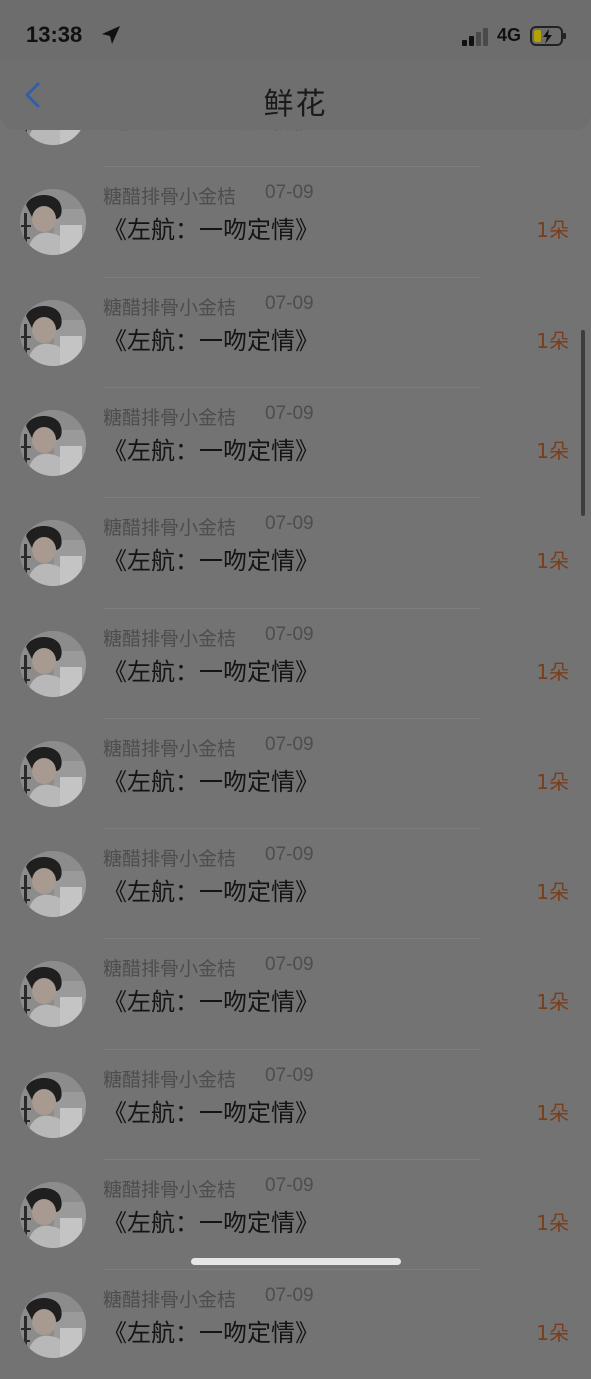 This screenshot has height=1379, width=591. I want to click on page-title: 鲜花, so click(295, 104).